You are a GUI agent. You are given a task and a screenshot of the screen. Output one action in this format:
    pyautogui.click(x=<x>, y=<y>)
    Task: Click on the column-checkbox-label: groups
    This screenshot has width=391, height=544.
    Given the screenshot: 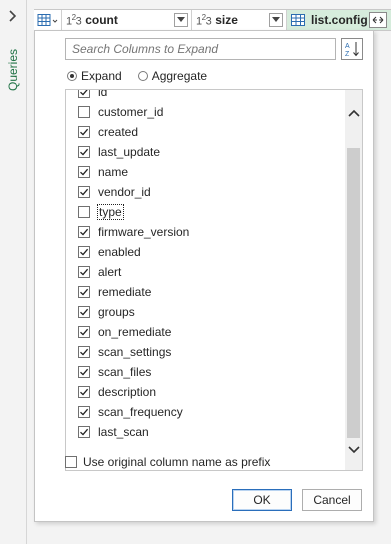 What is the action you would take?
    pyautogui.click(x=116, y=312)
    